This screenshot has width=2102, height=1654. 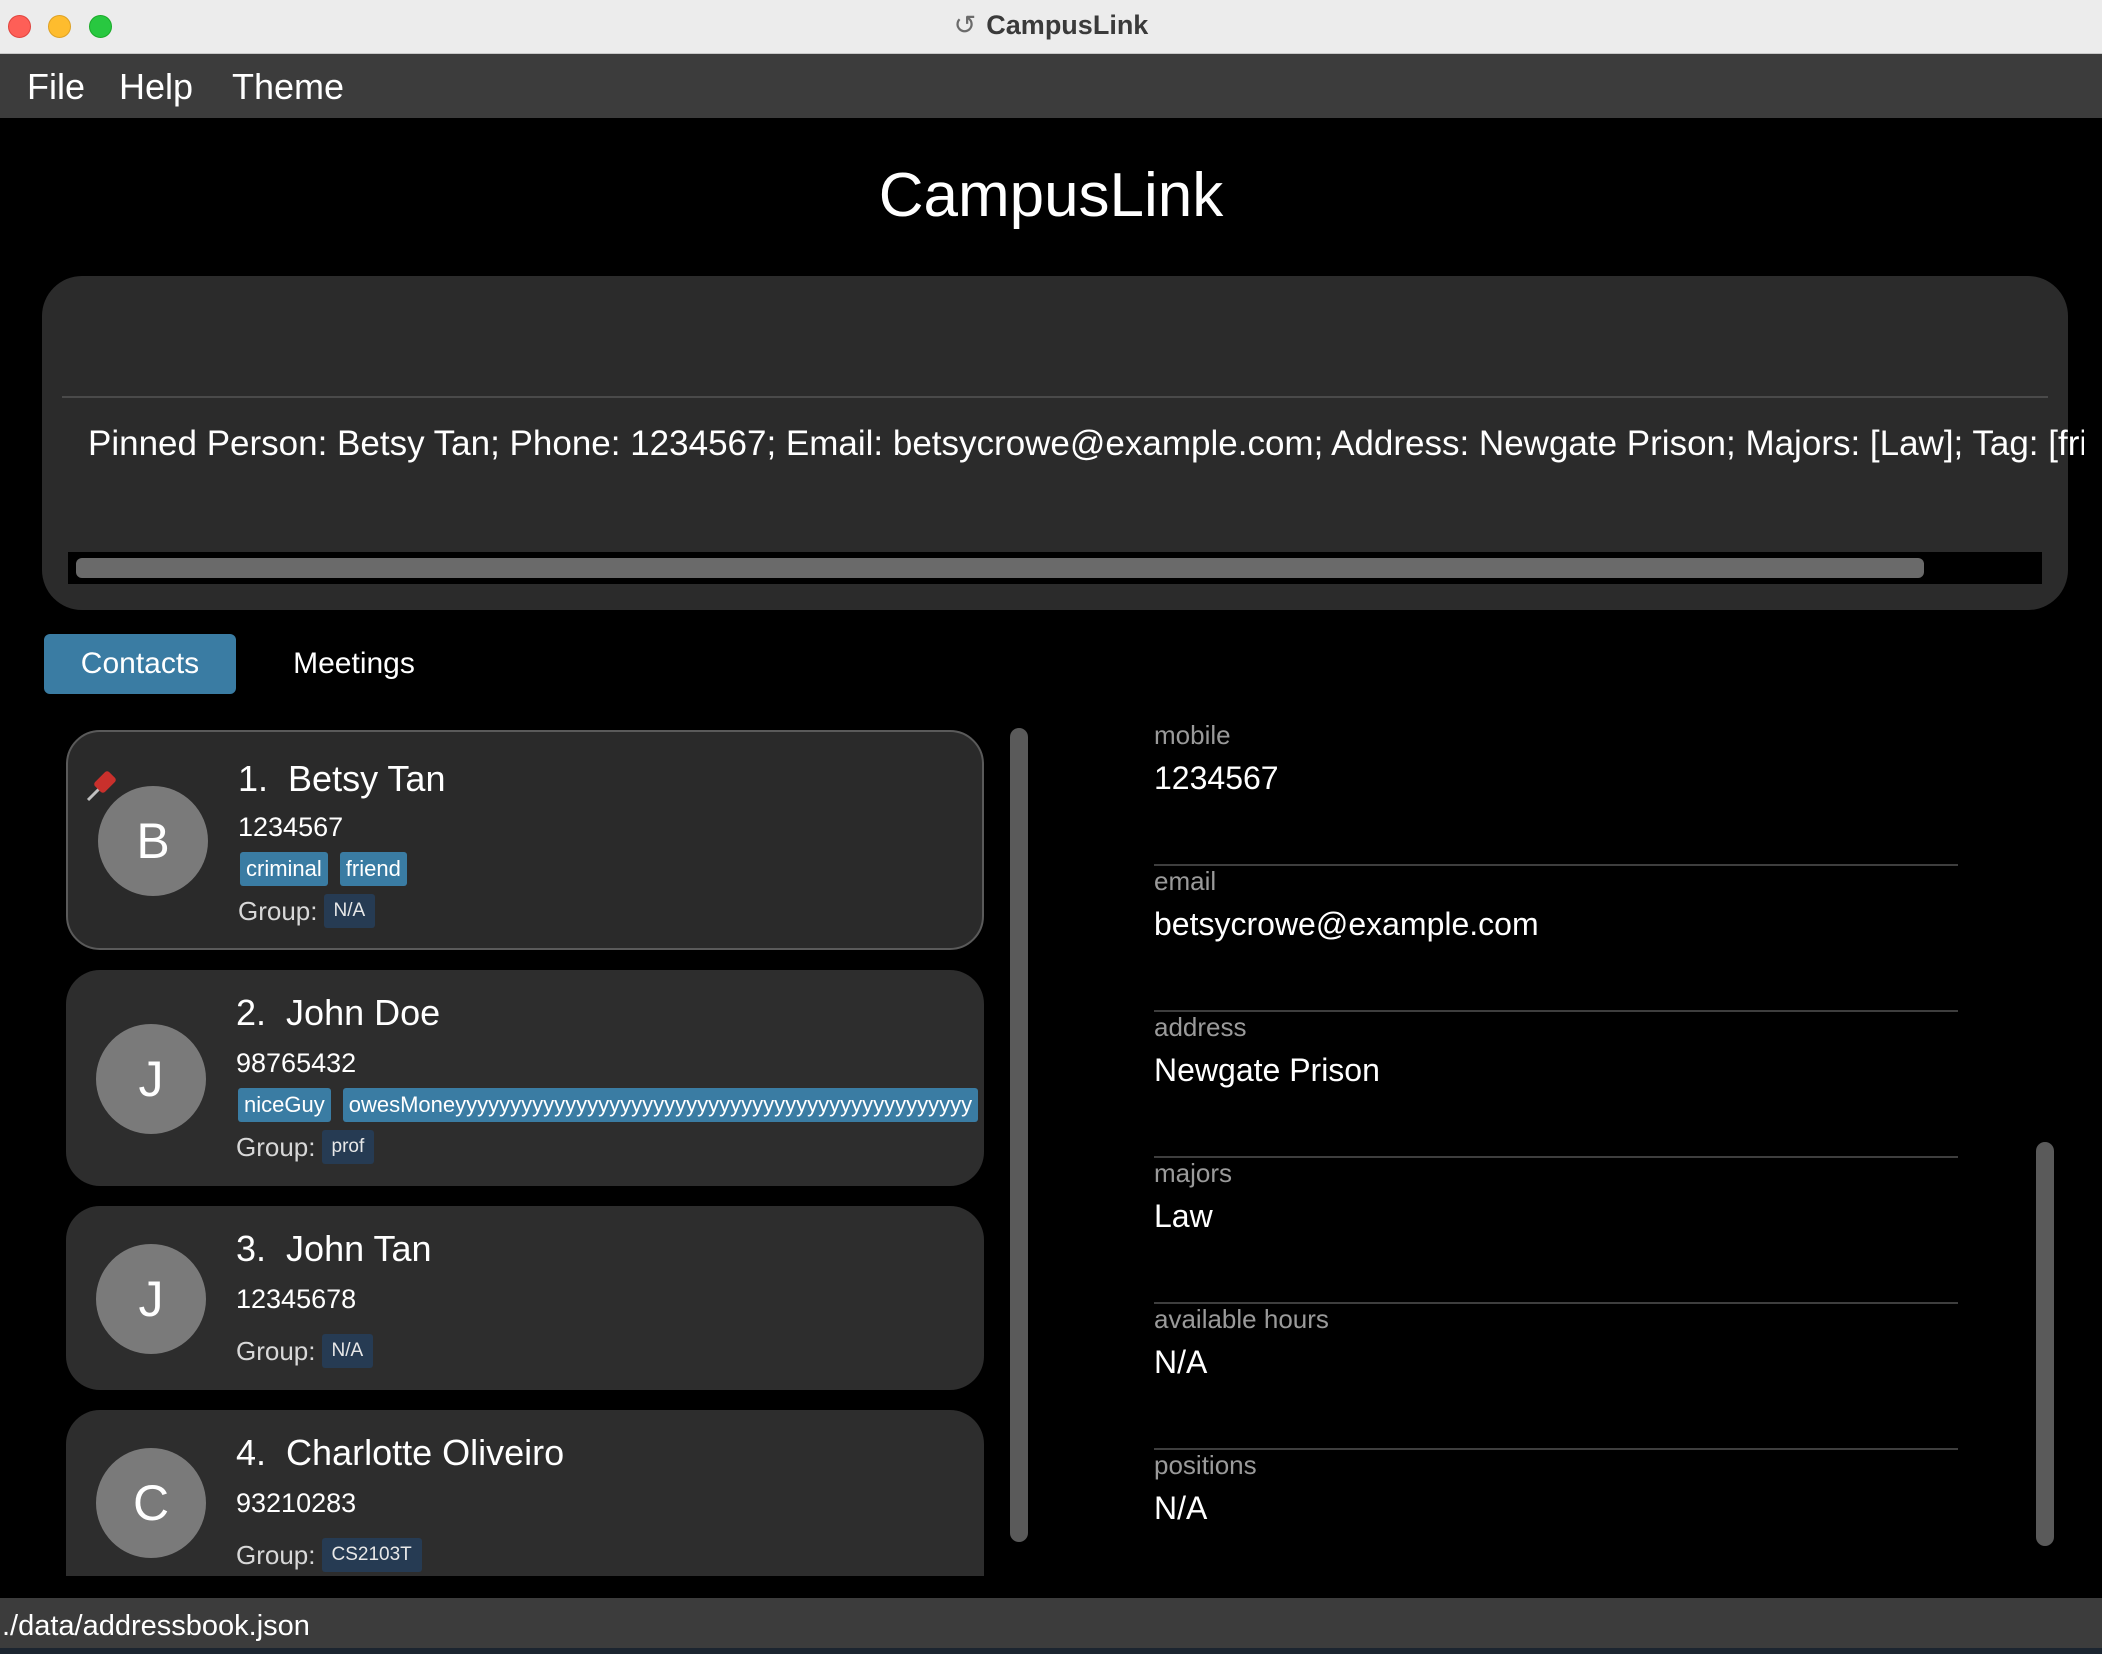 I want to click on detail-address: address Newgate Prison, so click(x=1556, y=1085).